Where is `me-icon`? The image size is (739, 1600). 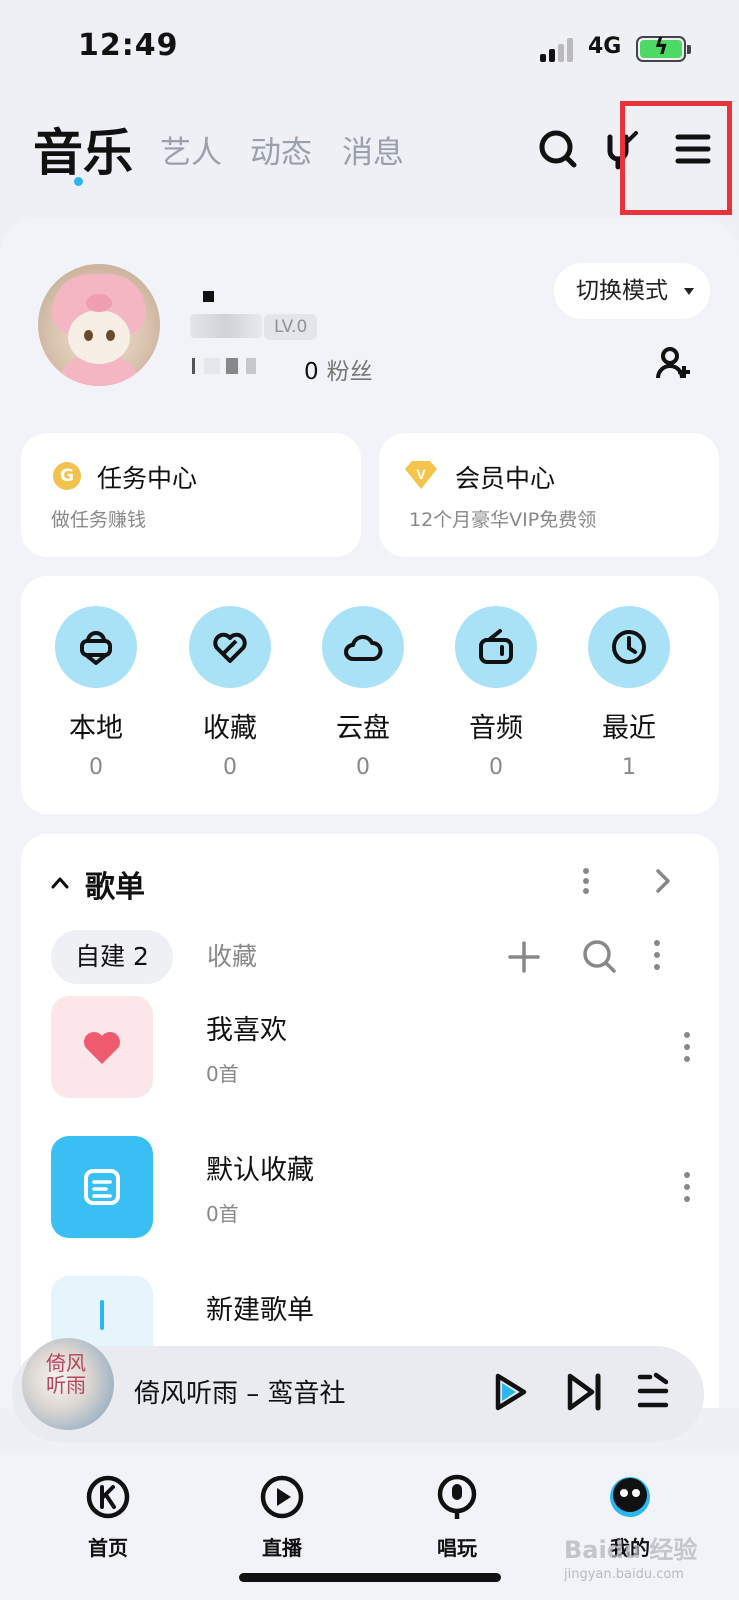
me-icon is located at coordinates (630, 1497).